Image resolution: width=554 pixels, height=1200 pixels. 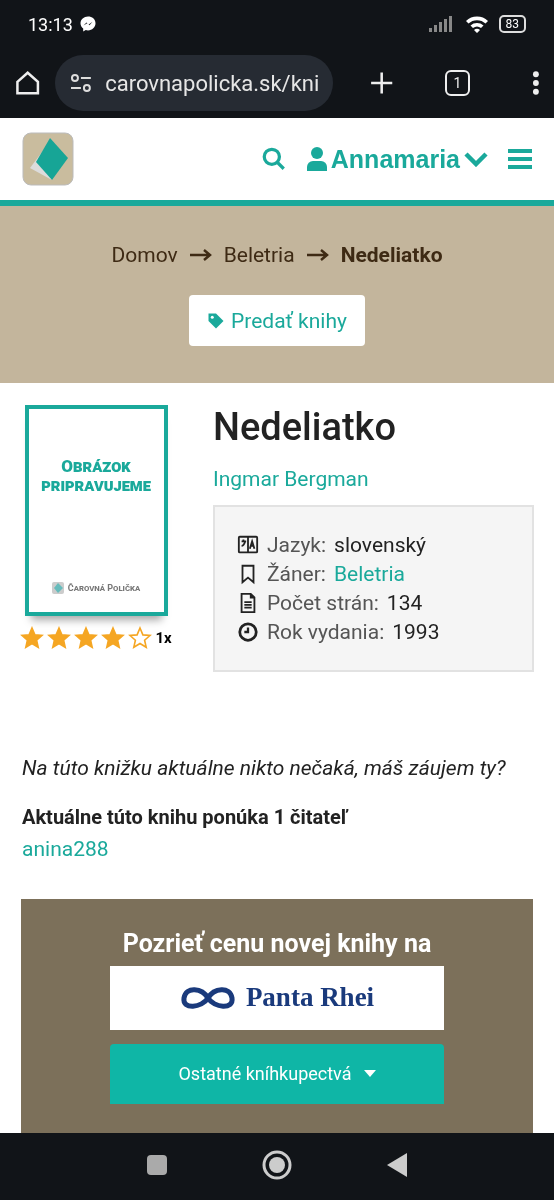 I want to click on user-icon, so click(x=316, y=159).